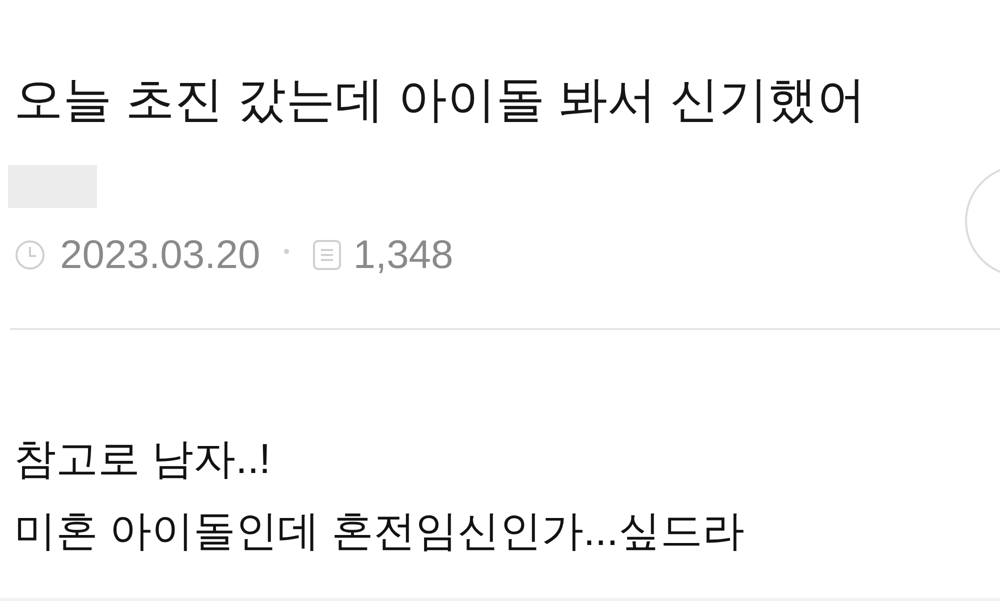 This screenshot has width=1000, height=605. Describe the element at coordinates (143, 459) in the screenshot. I see `body-text-line: 참고로 남자..!` at that location.